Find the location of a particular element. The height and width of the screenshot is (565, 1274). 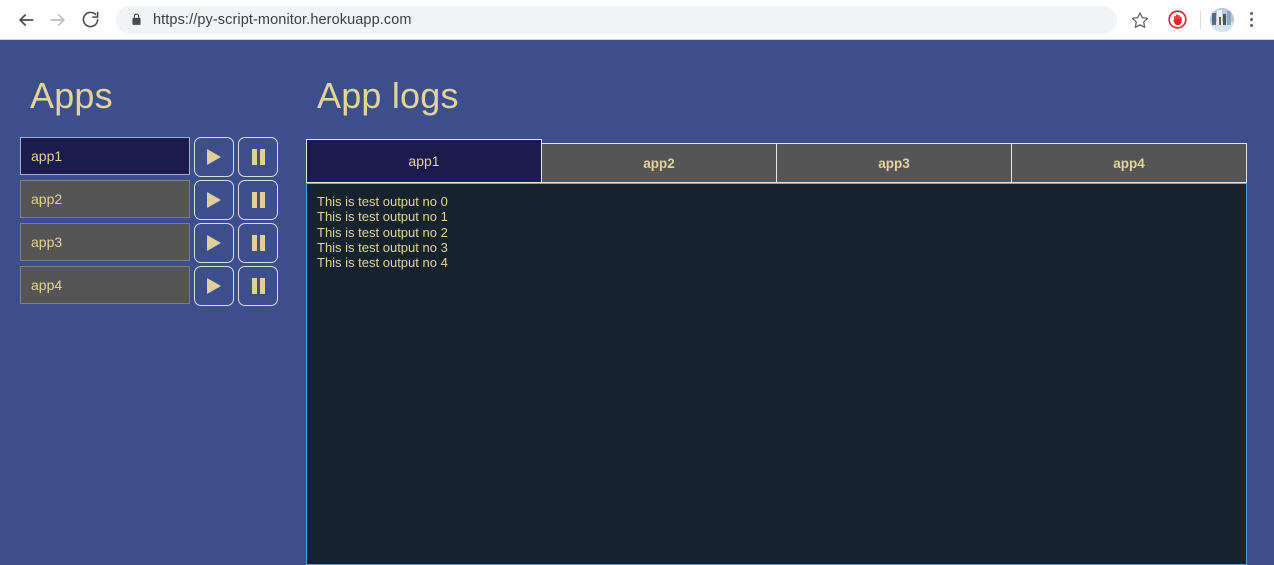

app-row: app2 is located at coordinates (162, 200).